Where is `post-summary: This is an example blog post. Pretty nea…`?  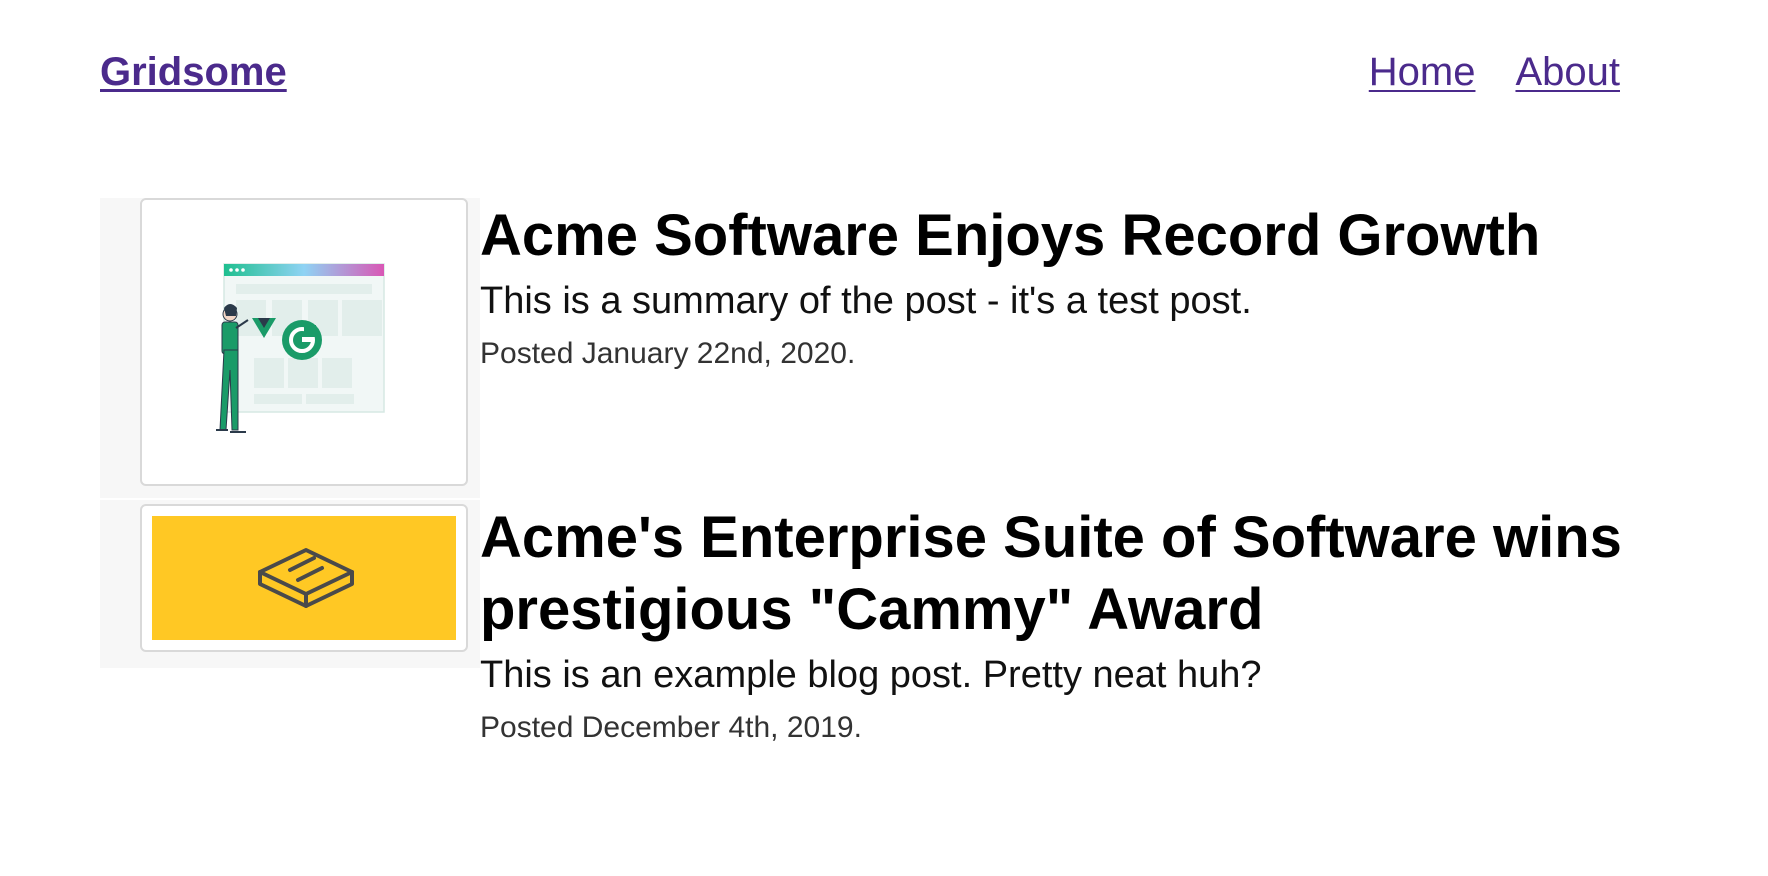 post-summary: This is an example blog post. Pretty nea… is located at coordinates (871, 675).